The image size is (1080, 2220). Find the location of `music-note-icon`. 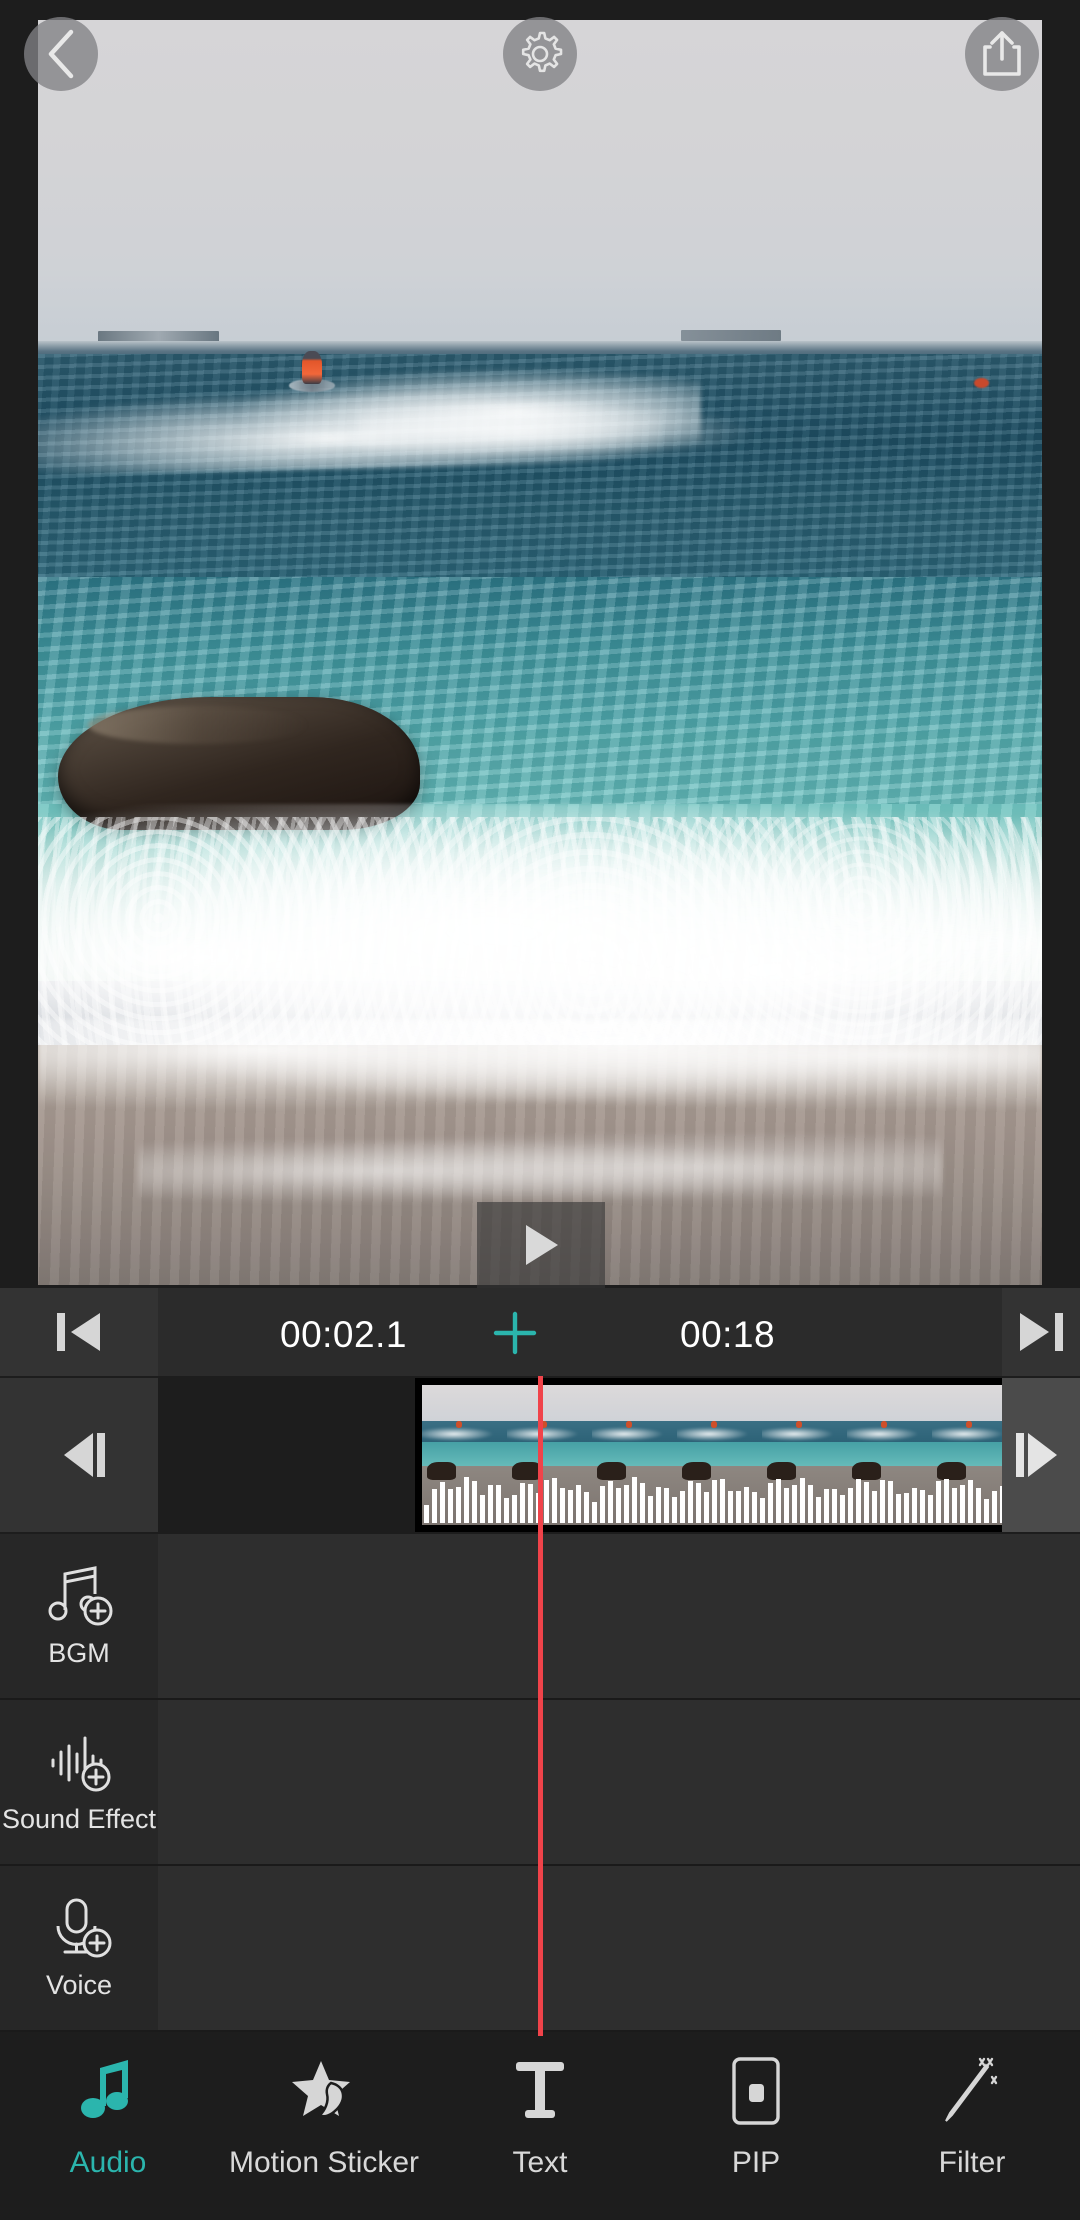

music-note-icon is located at coordinates (108, 2091).